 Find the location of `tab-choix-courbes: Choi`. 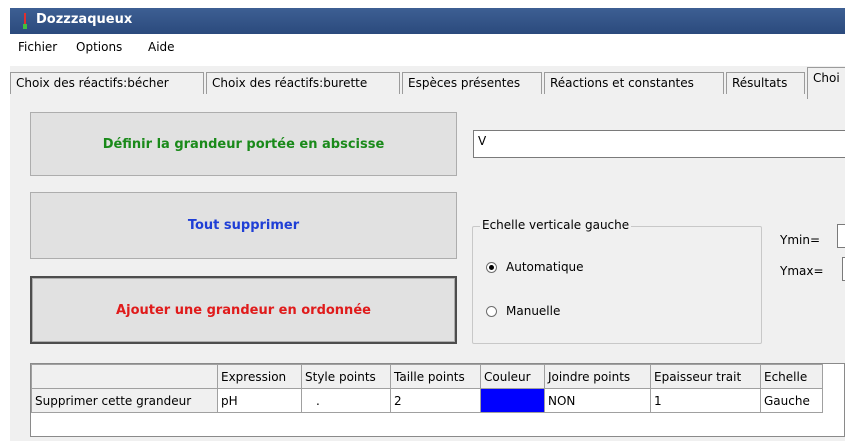

tab-choix-courbes: Choi is located at coordinates (826, 83).